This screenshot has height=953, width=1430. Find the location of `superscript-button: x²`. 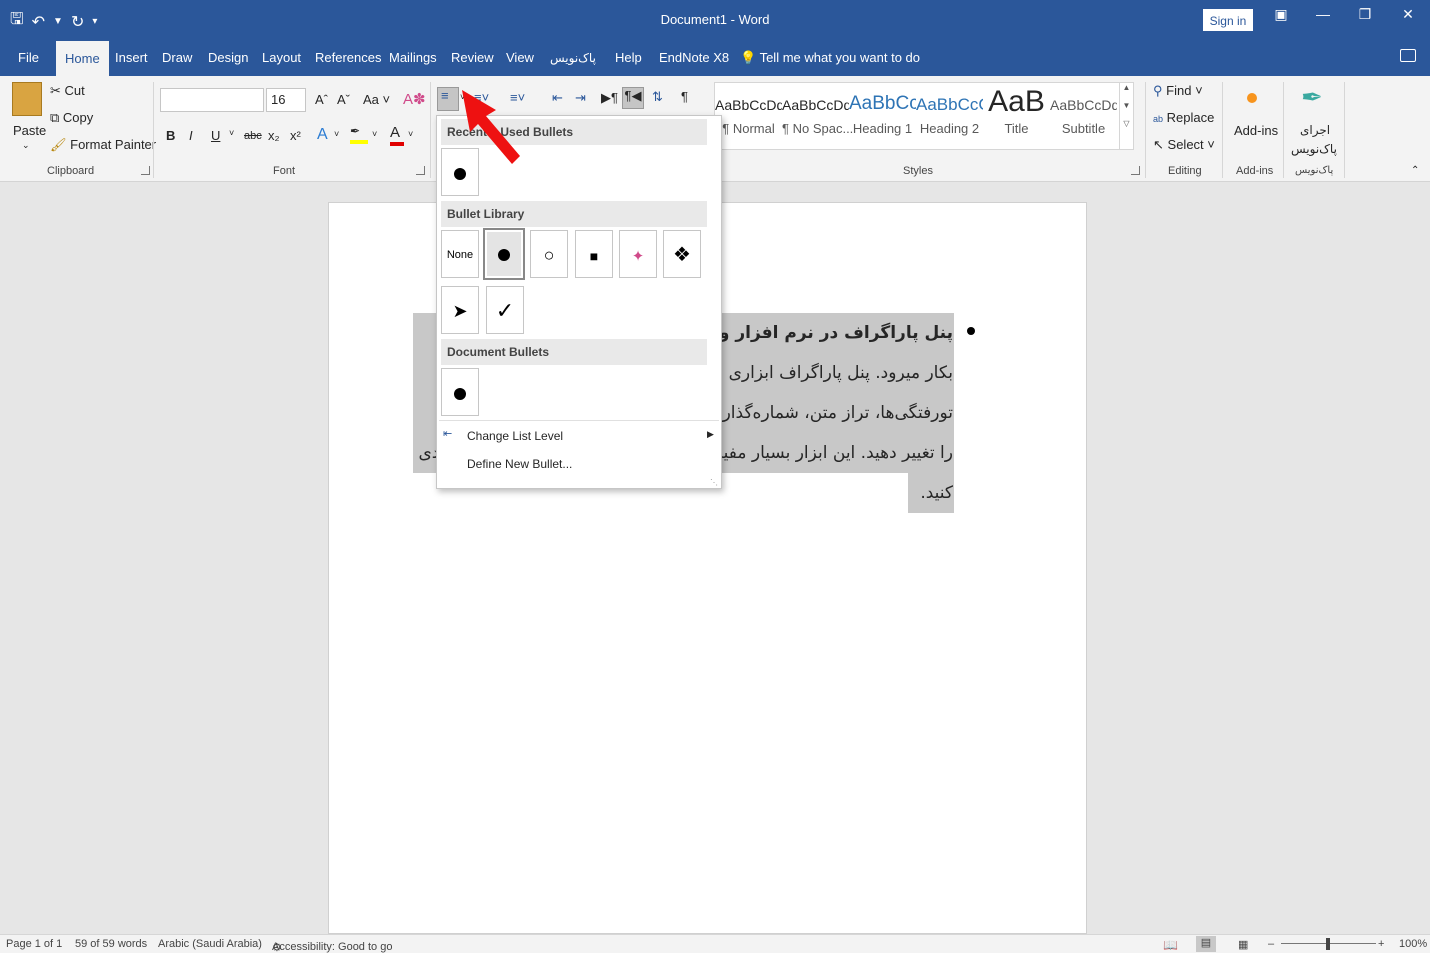

superscript-button: x² is located at coordinates (295, 135).